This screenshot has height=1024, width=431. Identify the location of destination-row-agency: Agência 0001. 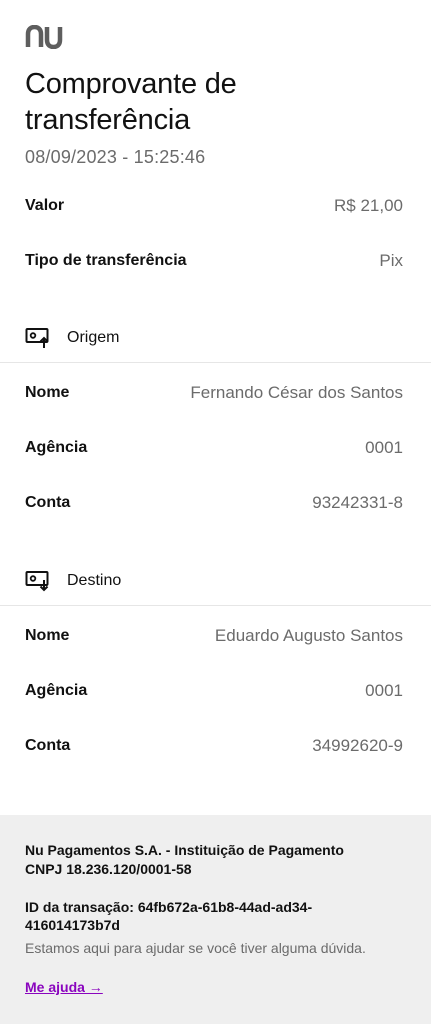
(214, 691).